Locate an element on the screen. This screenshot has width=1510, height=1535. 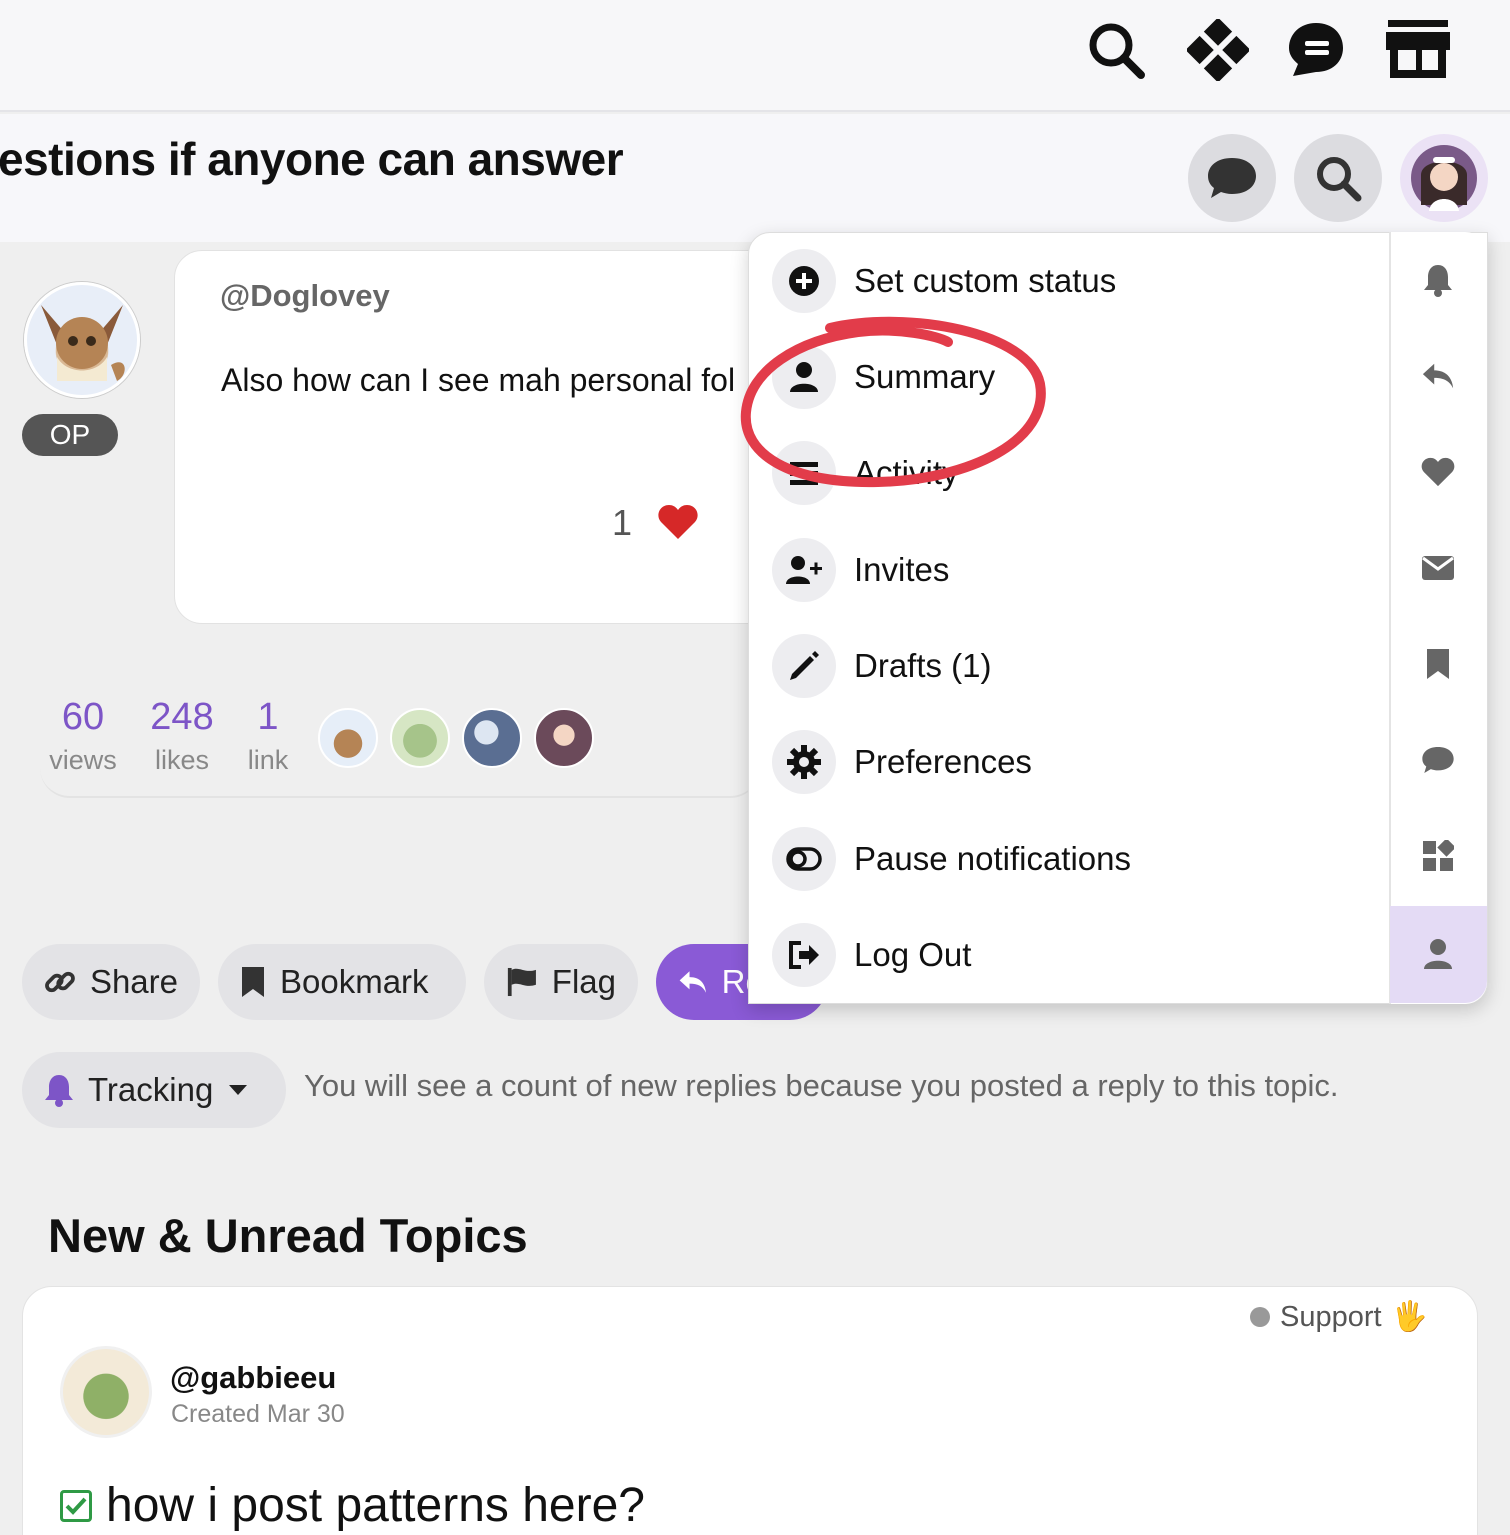
chat-bubble-icon is located at coordinates (1316, 50).